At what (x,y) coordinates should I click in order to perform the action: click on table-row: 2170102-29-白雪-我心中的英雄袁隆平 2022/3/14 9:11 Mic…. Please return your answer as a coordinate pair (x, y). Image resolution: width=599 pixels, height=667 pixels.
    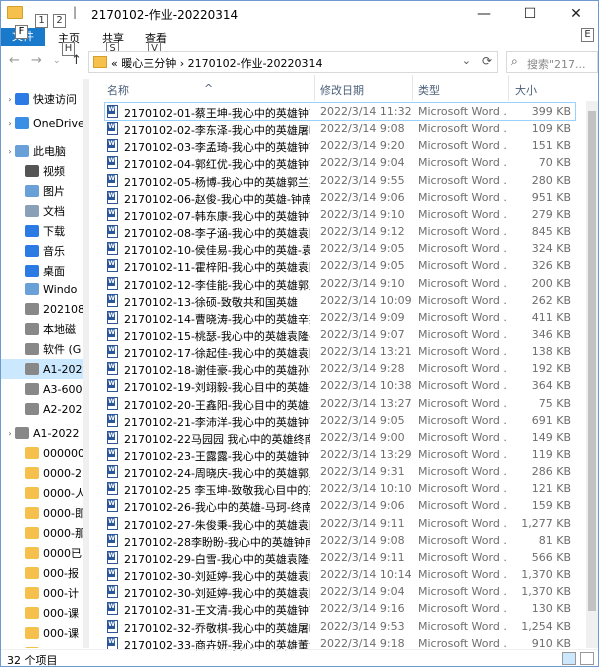
    Looking at the image, I should click on (340, 557).